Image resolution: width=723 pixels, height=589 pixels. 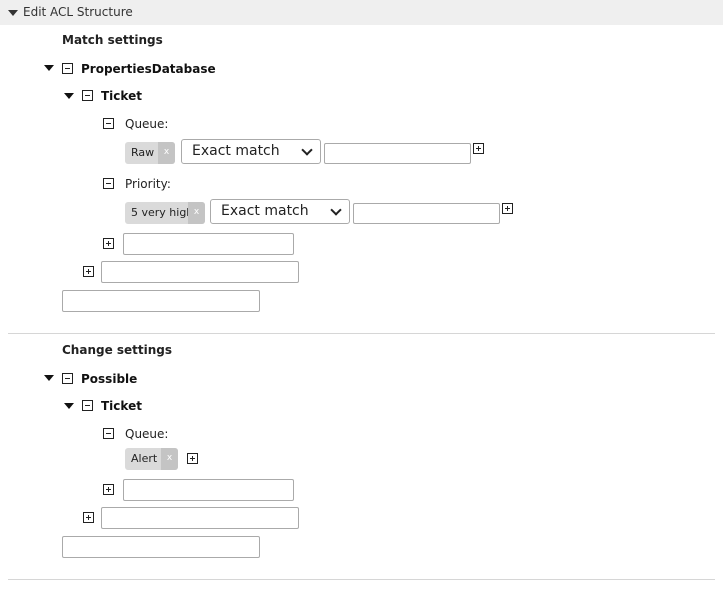 What do you see at coordinates (426, 213) in the screenshot?
I see `priority-value-input` at bounding box center [426, 213].